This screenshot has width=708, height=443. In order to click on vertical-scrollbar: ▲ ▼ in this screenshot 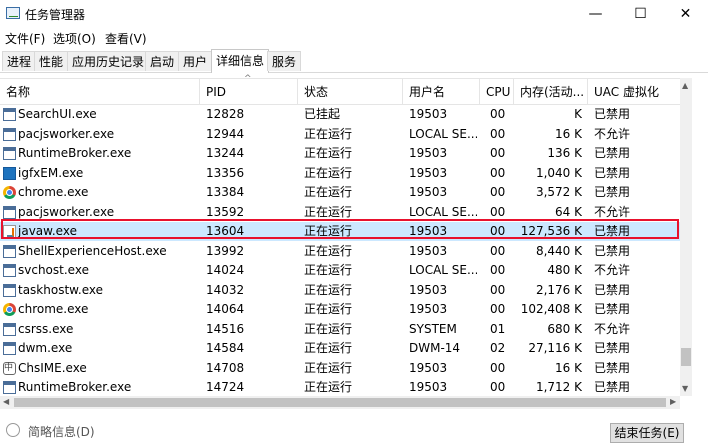, I will do `click(686, 237)`.